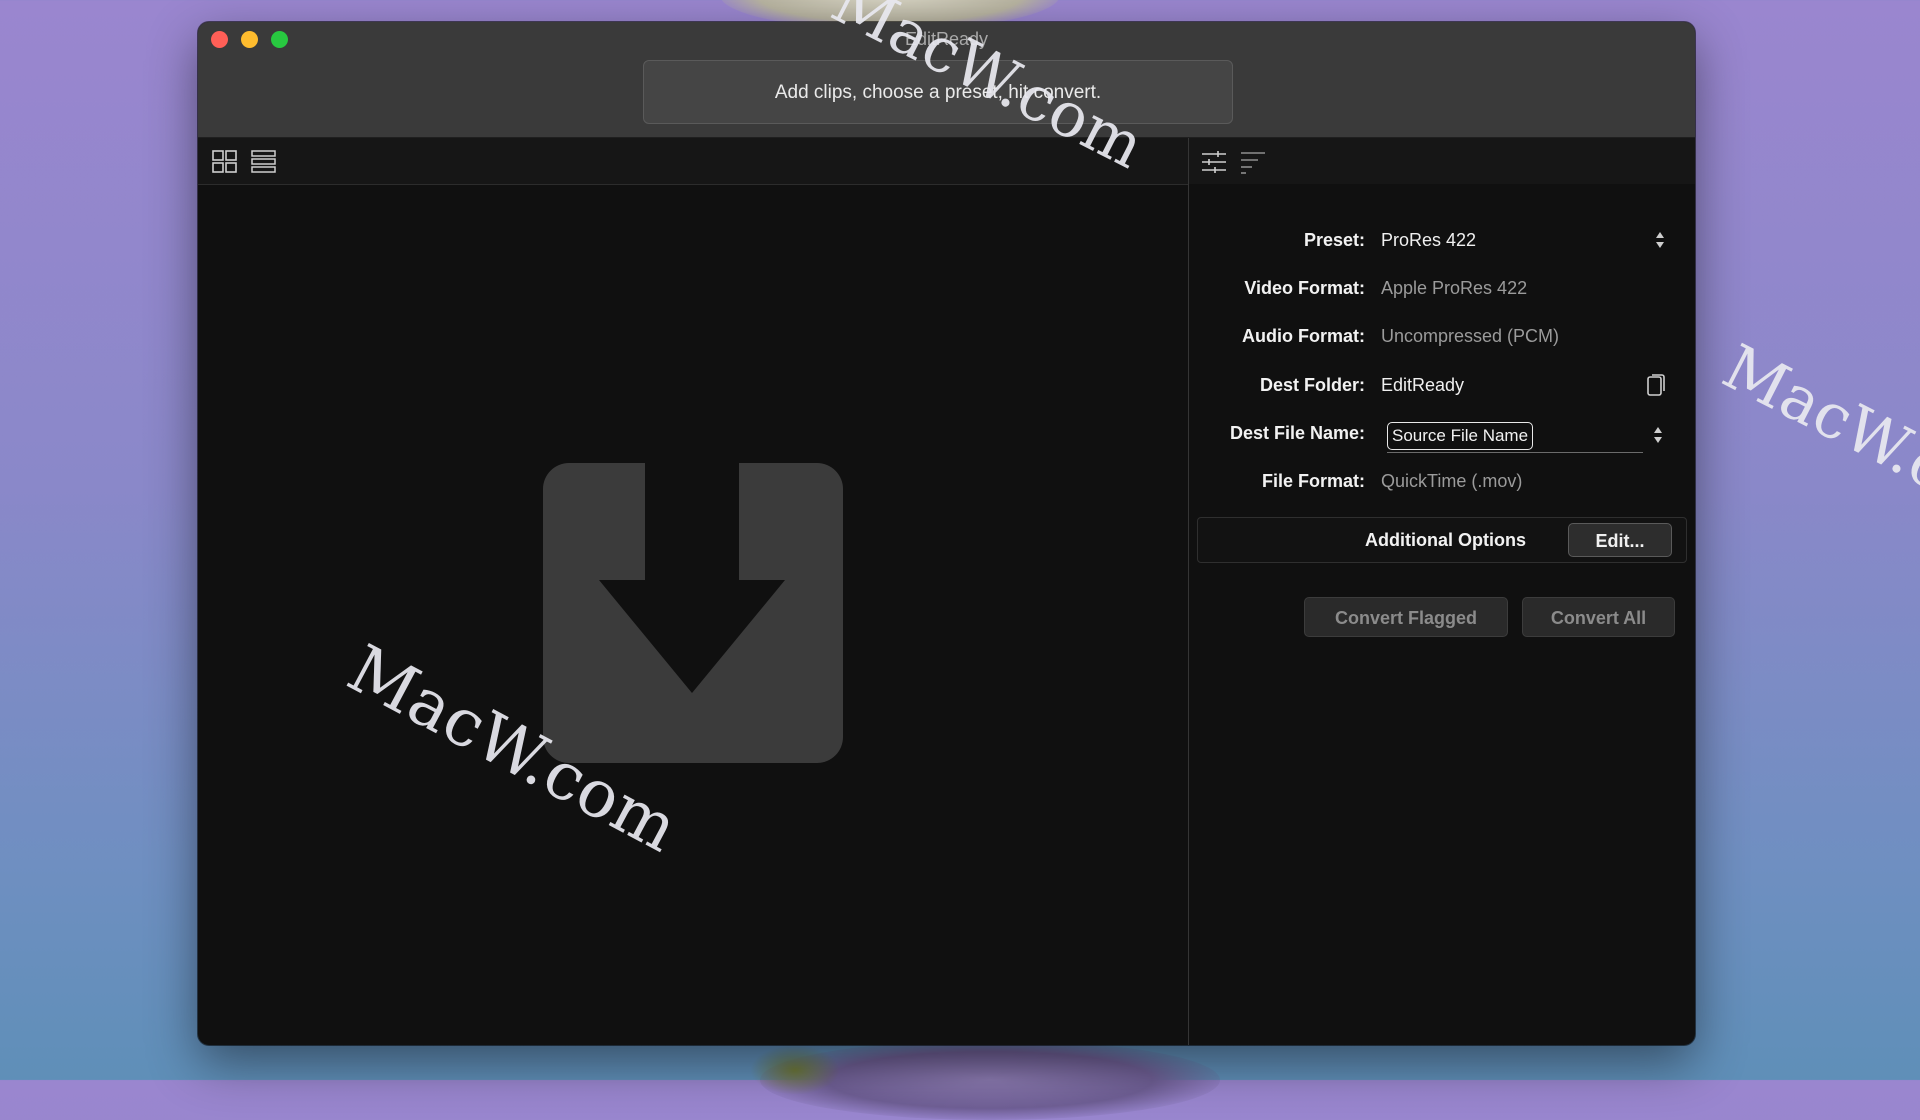 The height and width of the screenshot is (1120, 1920). Describe the element at coordinates (1423, 385) in the screenshot. I see `dest-folder-value: EditReady` at that location.